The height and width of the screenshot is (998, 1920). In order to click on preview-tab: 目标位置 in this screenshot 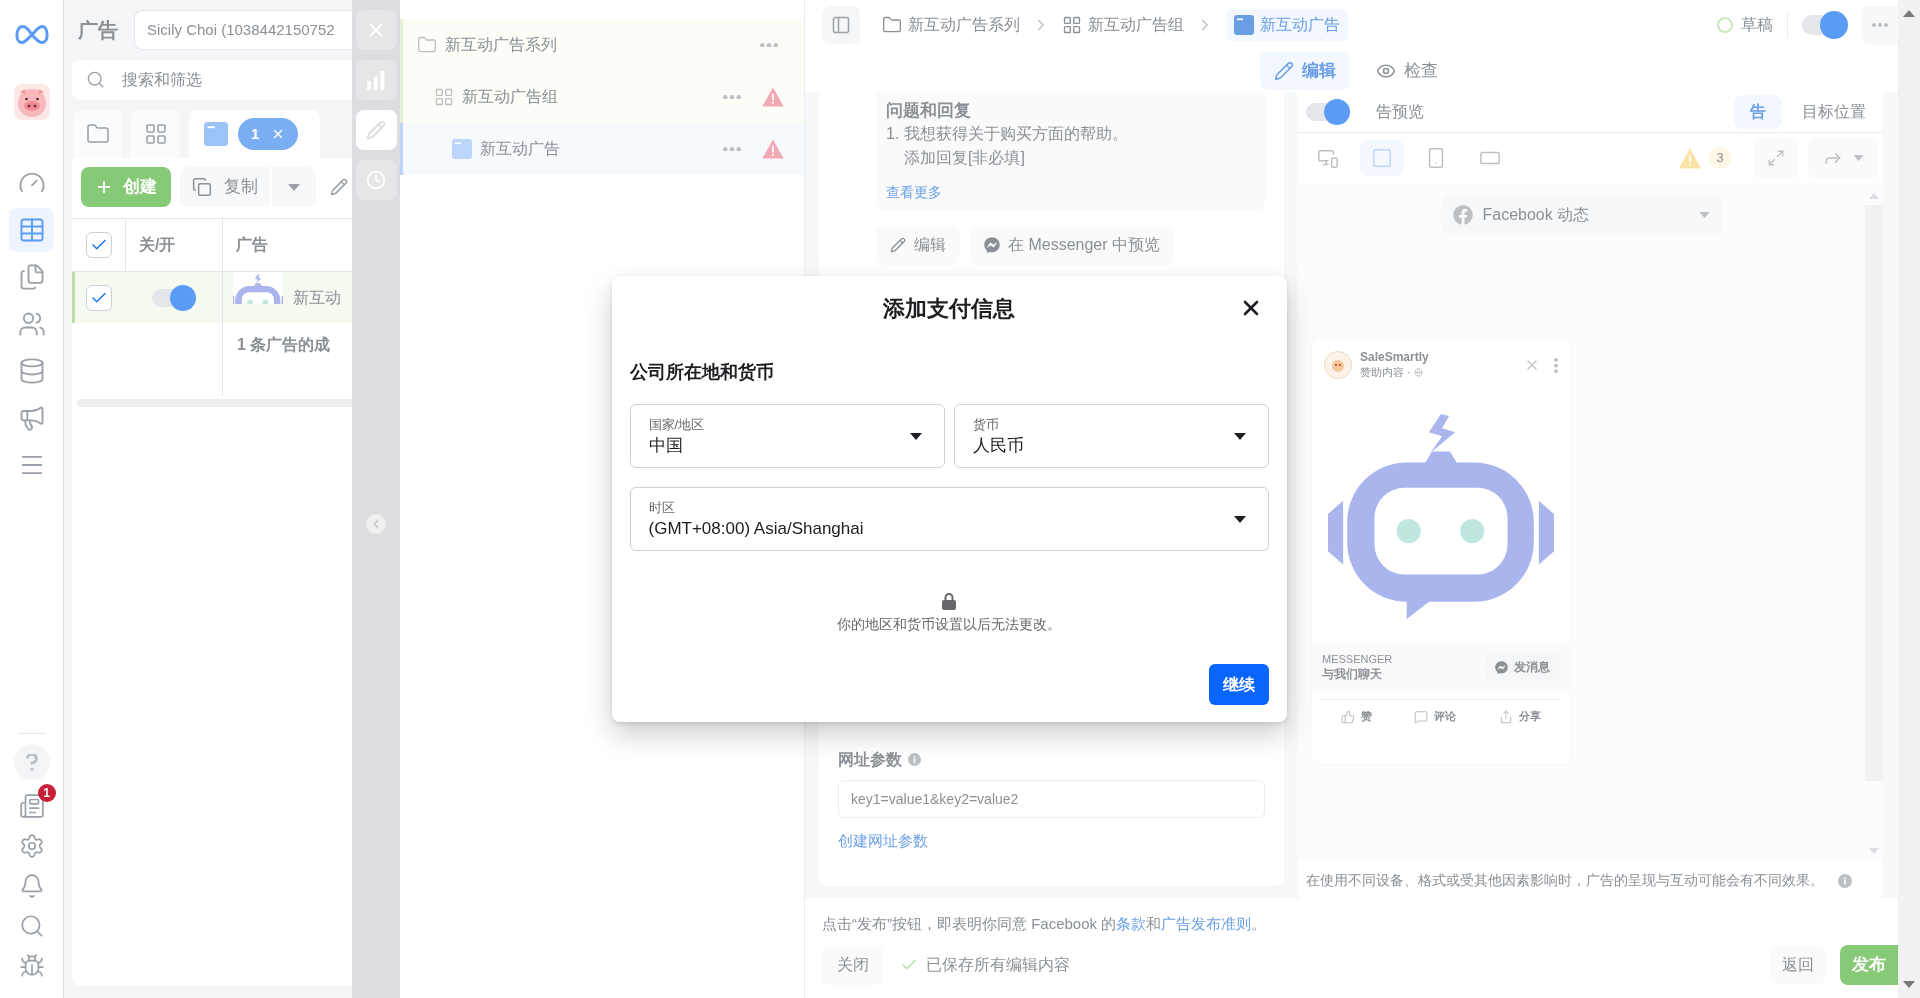, I will do `click(1834, 112)`.